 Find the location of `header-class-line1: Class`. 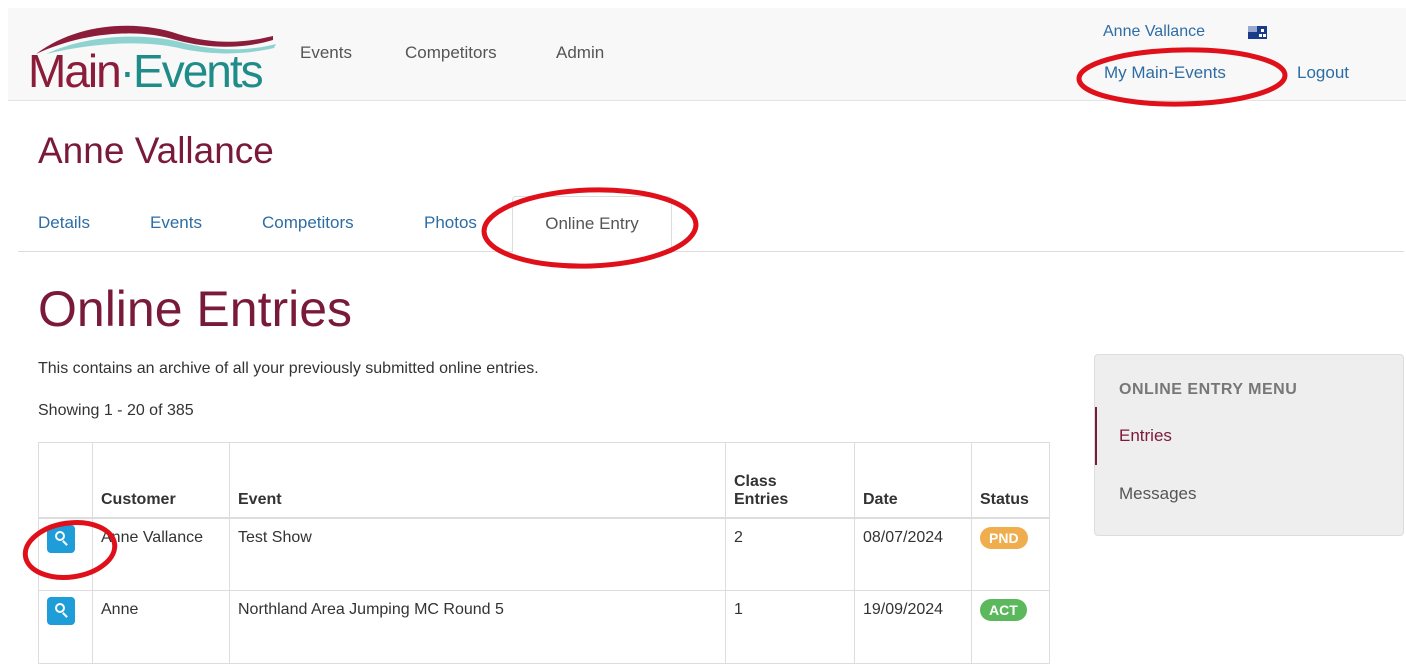

header-class-line1: Class is located at coordinates (755, 481).